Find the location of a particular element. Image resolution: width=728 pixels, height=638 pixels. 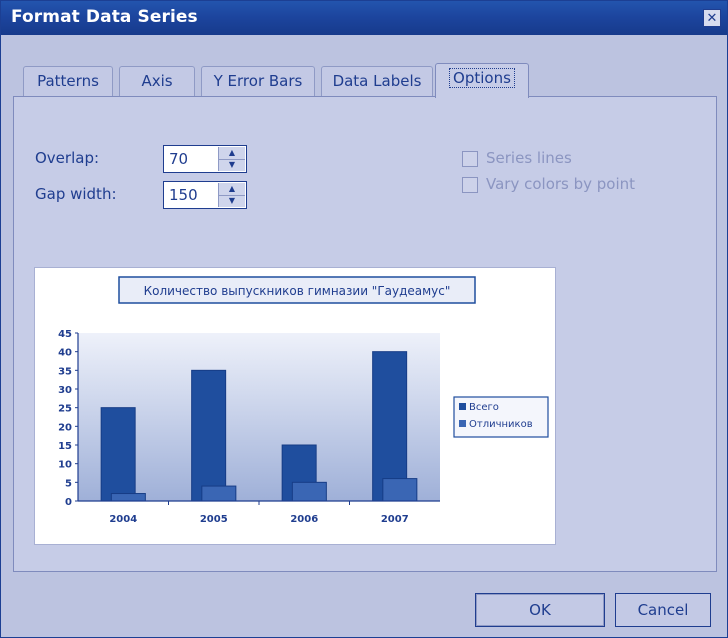

y-tick-label: 0 is located at coordinates (68, 502).